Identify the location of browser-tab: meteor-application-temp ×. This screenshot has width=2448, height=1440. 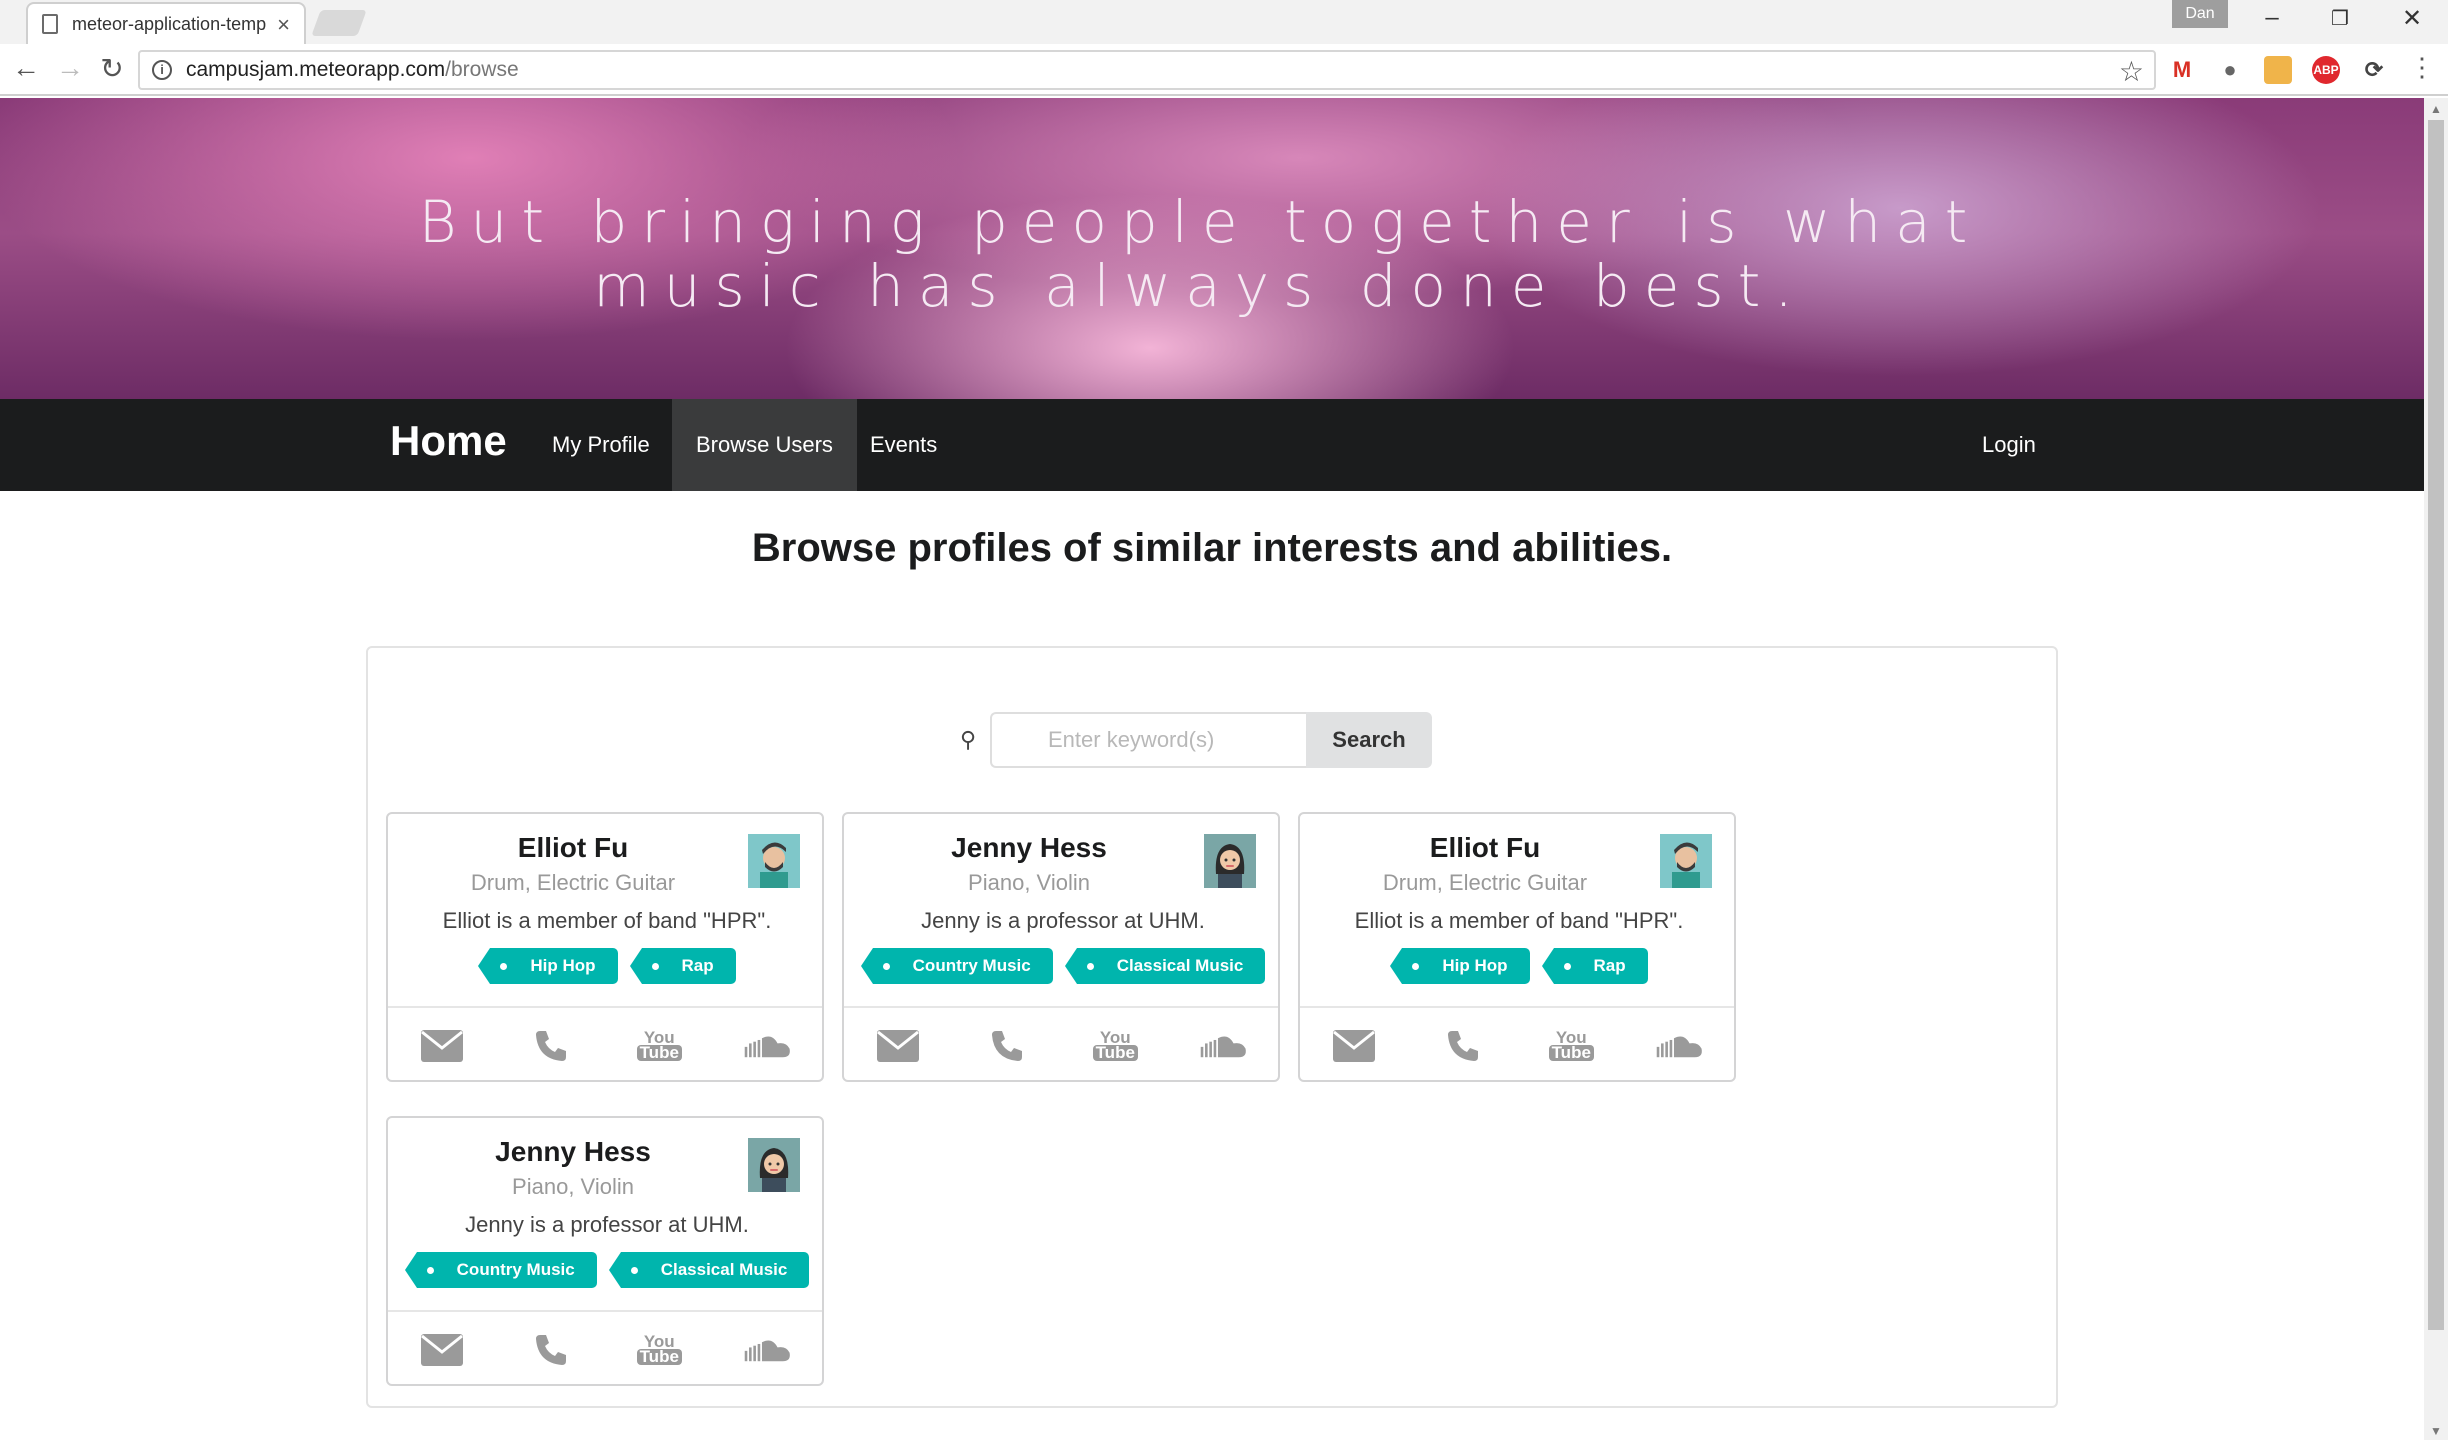
(166, 23).